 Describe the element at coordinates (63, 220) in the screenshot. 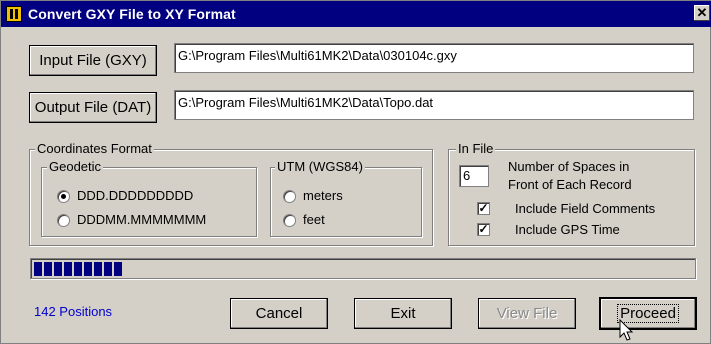

I see `radio-dddmm` at that location.